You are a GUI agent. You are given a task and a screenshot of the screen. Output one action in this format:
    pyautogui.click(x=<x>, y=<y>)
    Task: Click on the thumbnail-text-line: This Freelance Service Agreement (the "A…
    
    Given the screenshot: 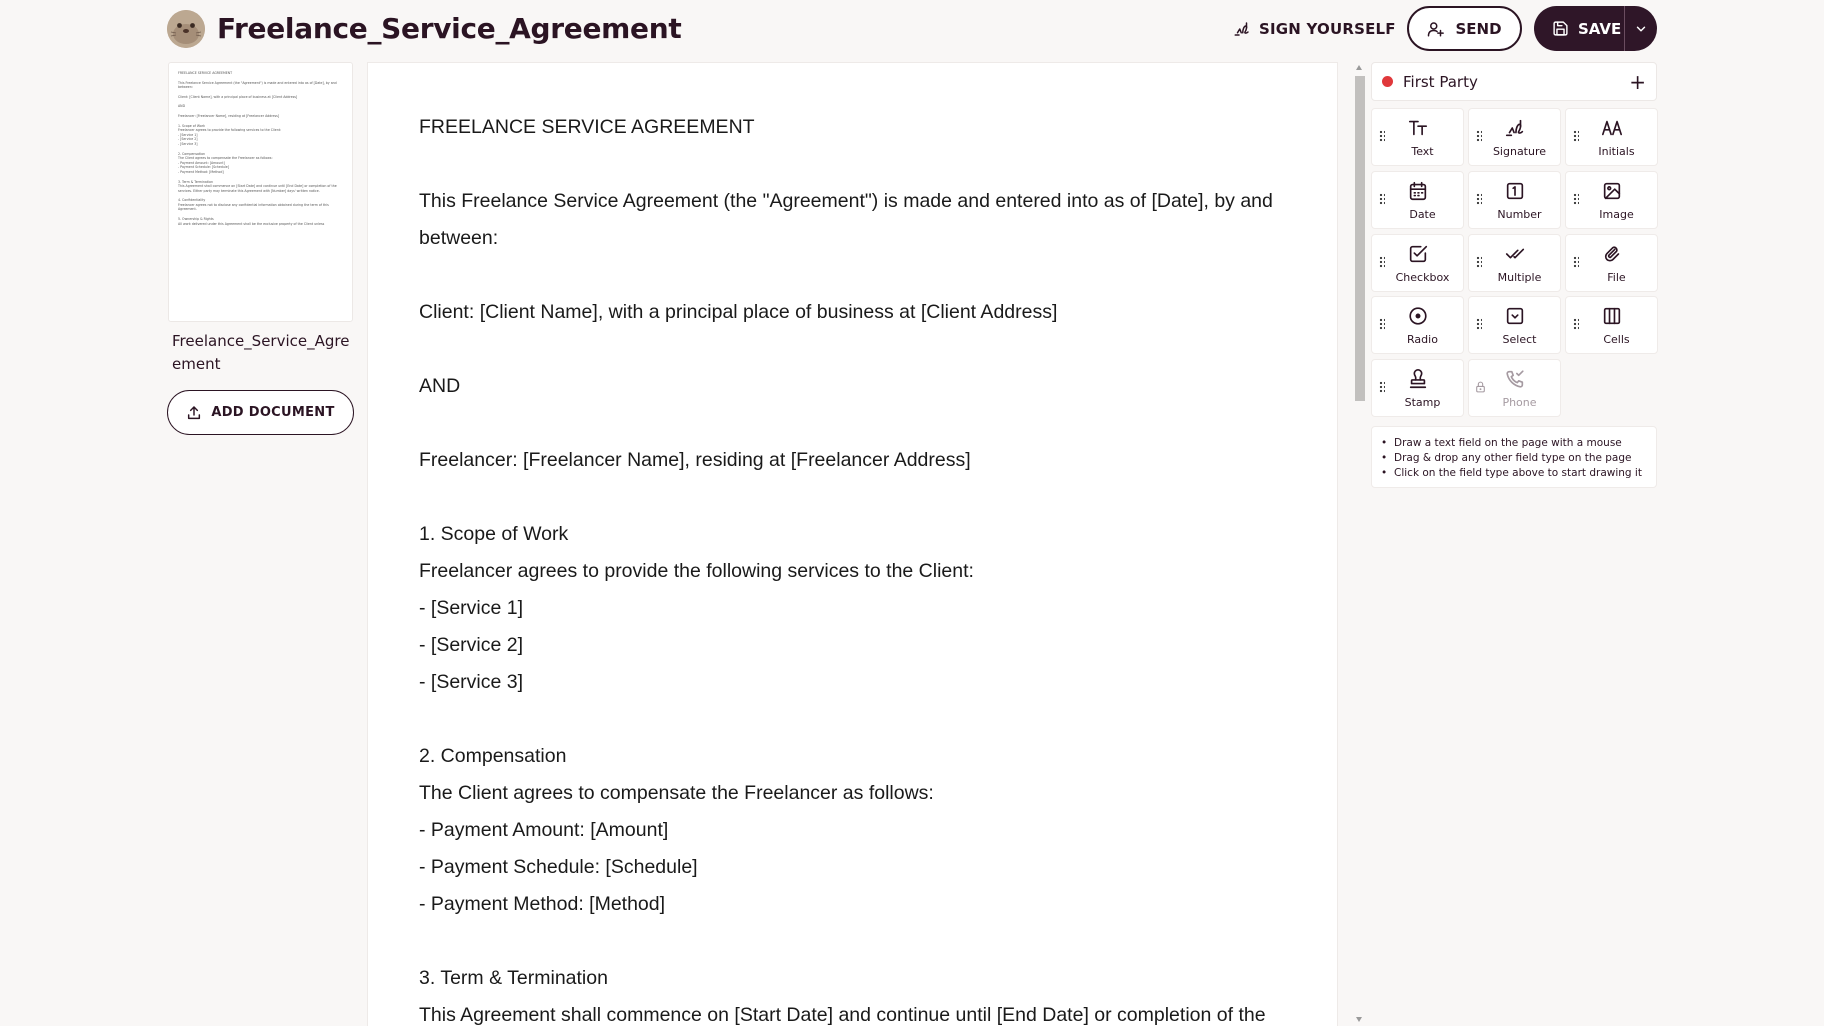 What is the action you would take?
    pyautogui.click(x=257, y=82)
    